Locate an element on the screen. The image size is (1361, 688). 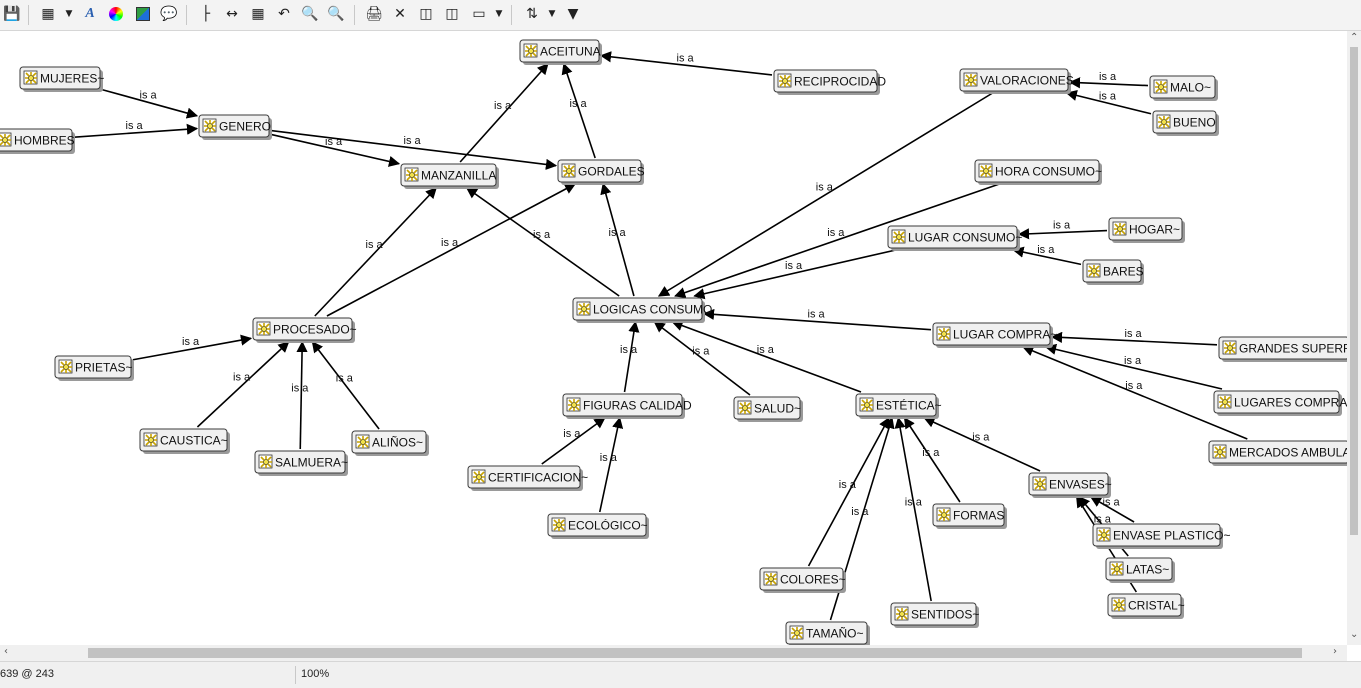
concept-node-hora-consumo: HORA CONSUMO~ is located at coordinates (1038, 172).